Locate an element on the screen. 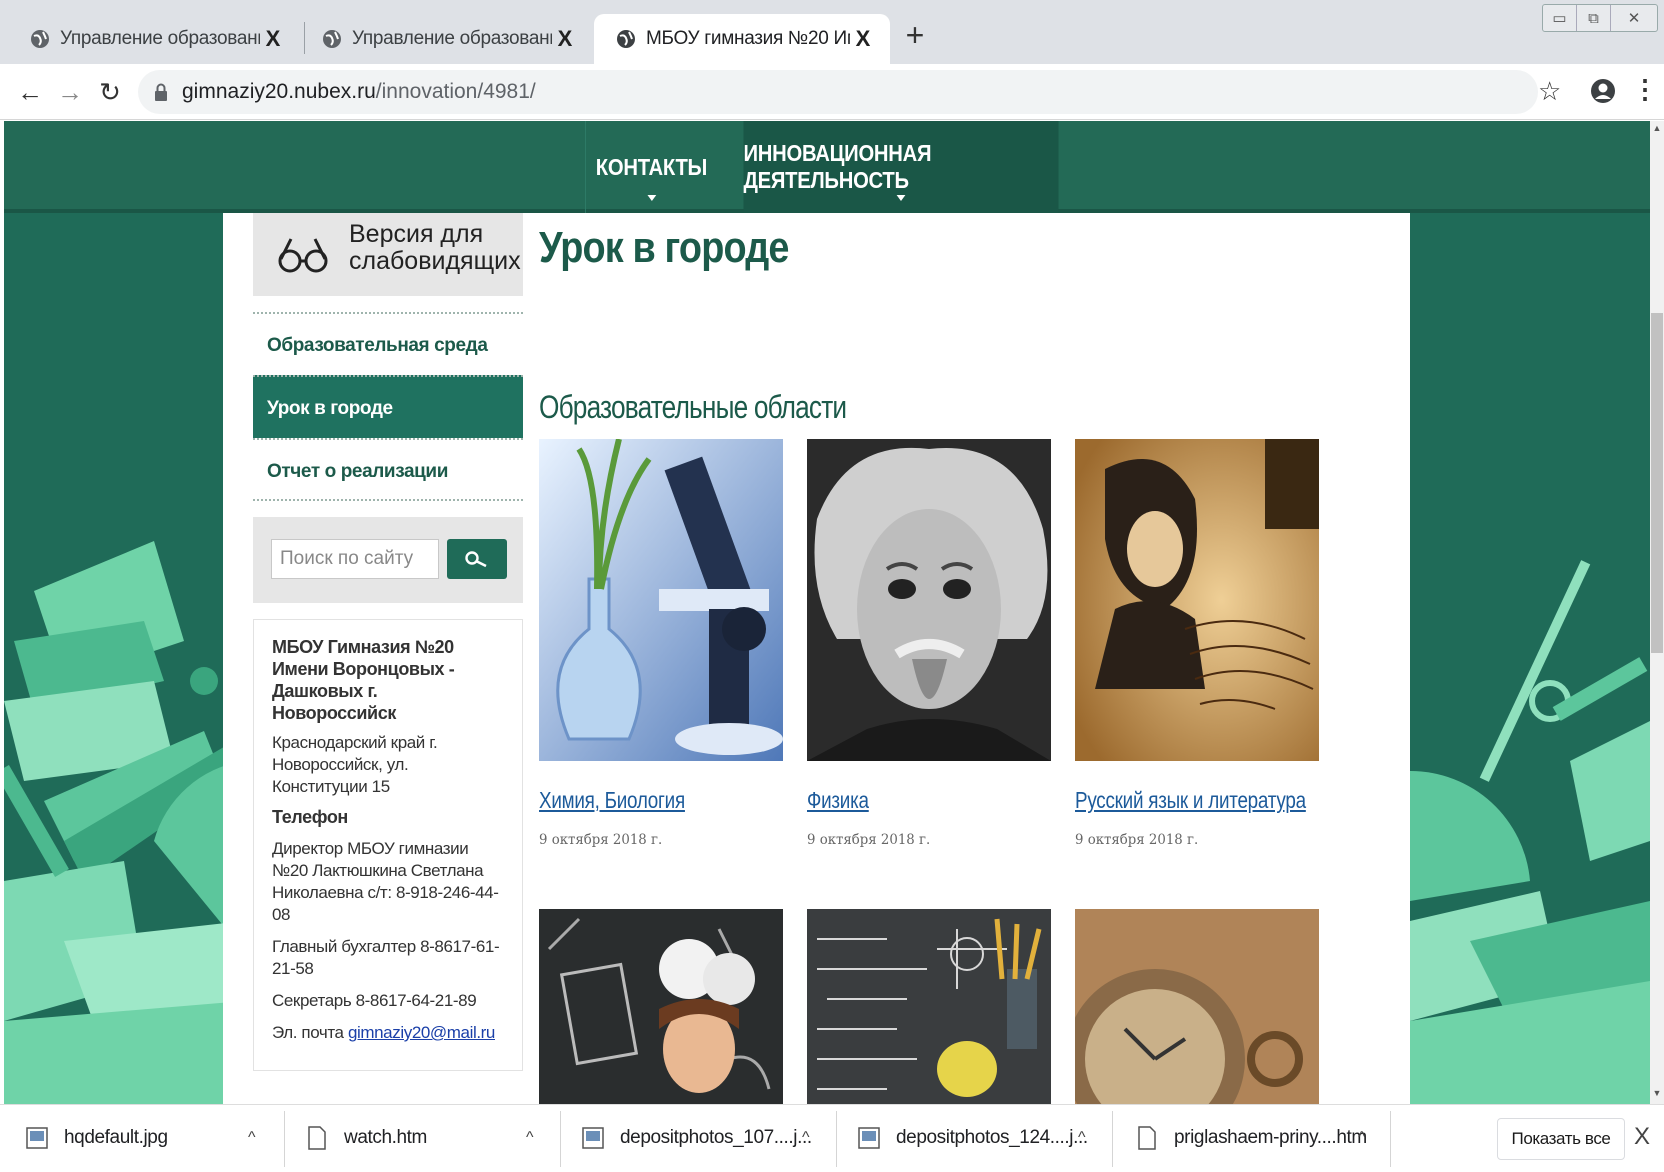  card-image-clock is located at coordinates (1197, 1006).